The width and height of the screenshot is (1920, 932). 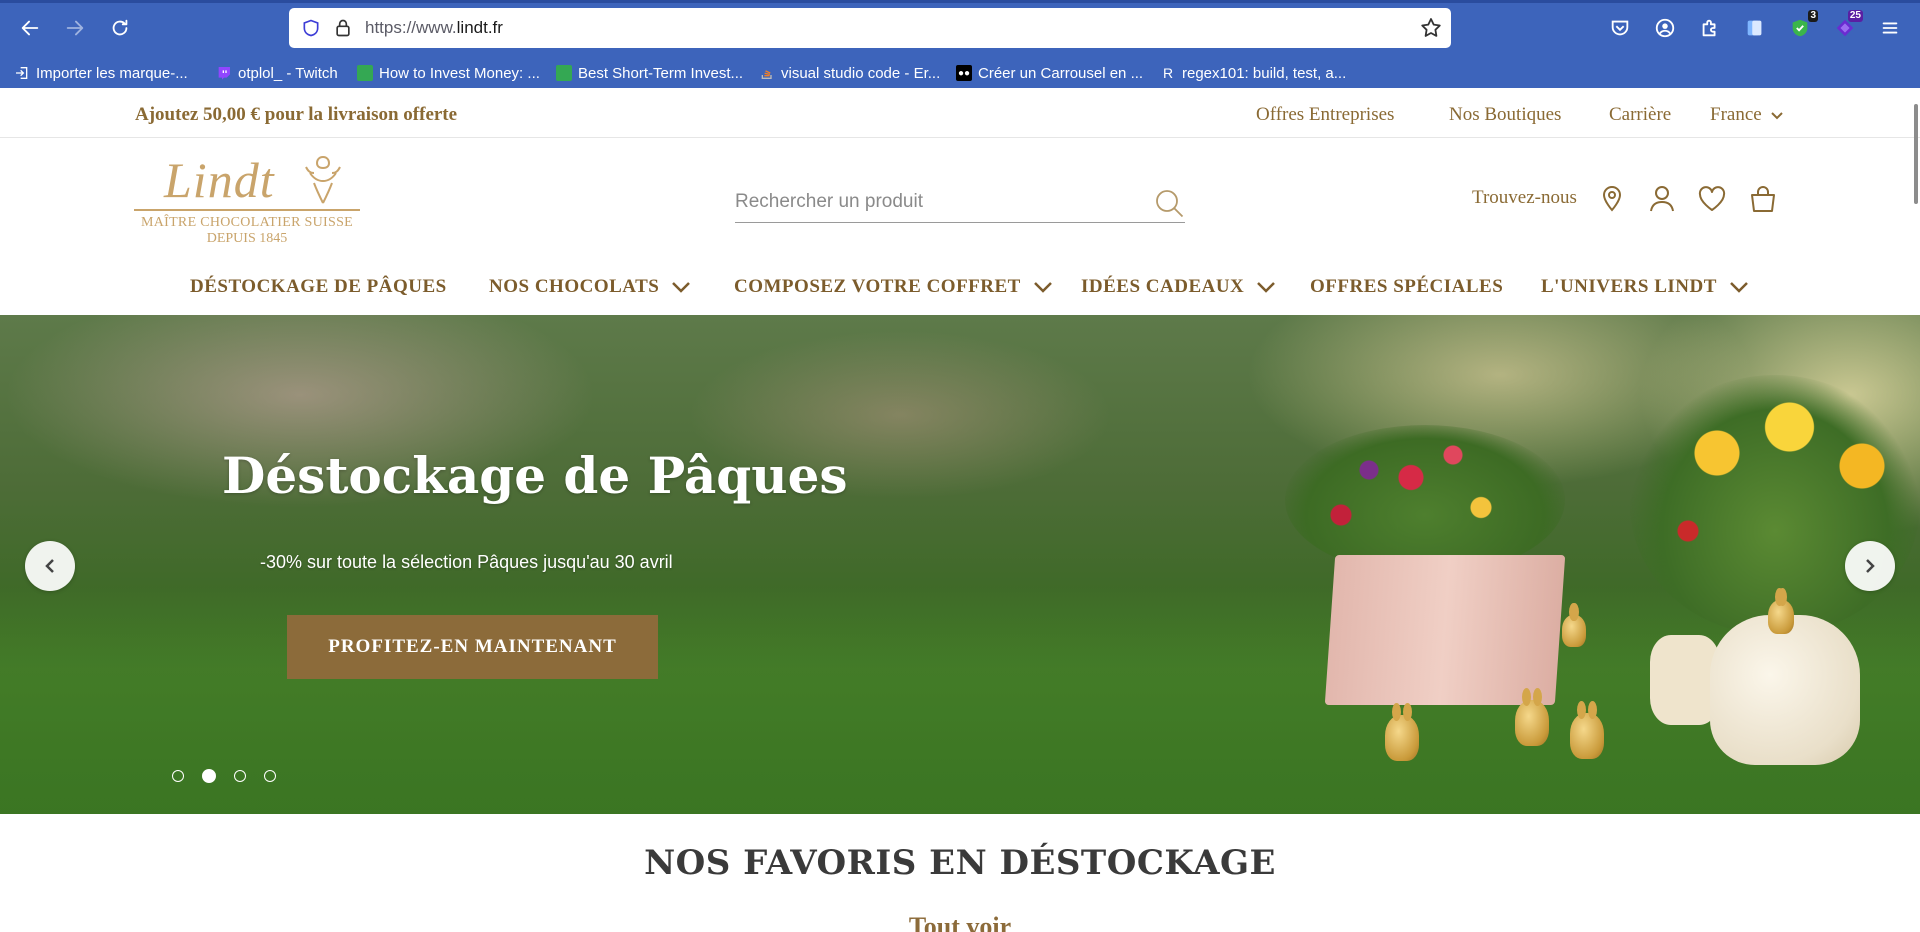 I want to click on link-nos-boutiques: Nos Boutiques, so click(x=1505, y=115).